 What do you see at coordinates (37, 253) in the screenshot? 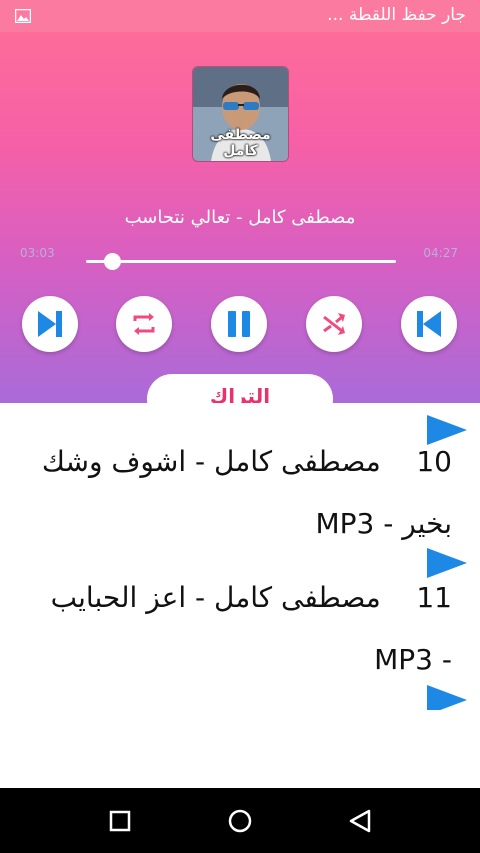
I see `elapsed-time: 03:03` at bounding box center [37, 253].